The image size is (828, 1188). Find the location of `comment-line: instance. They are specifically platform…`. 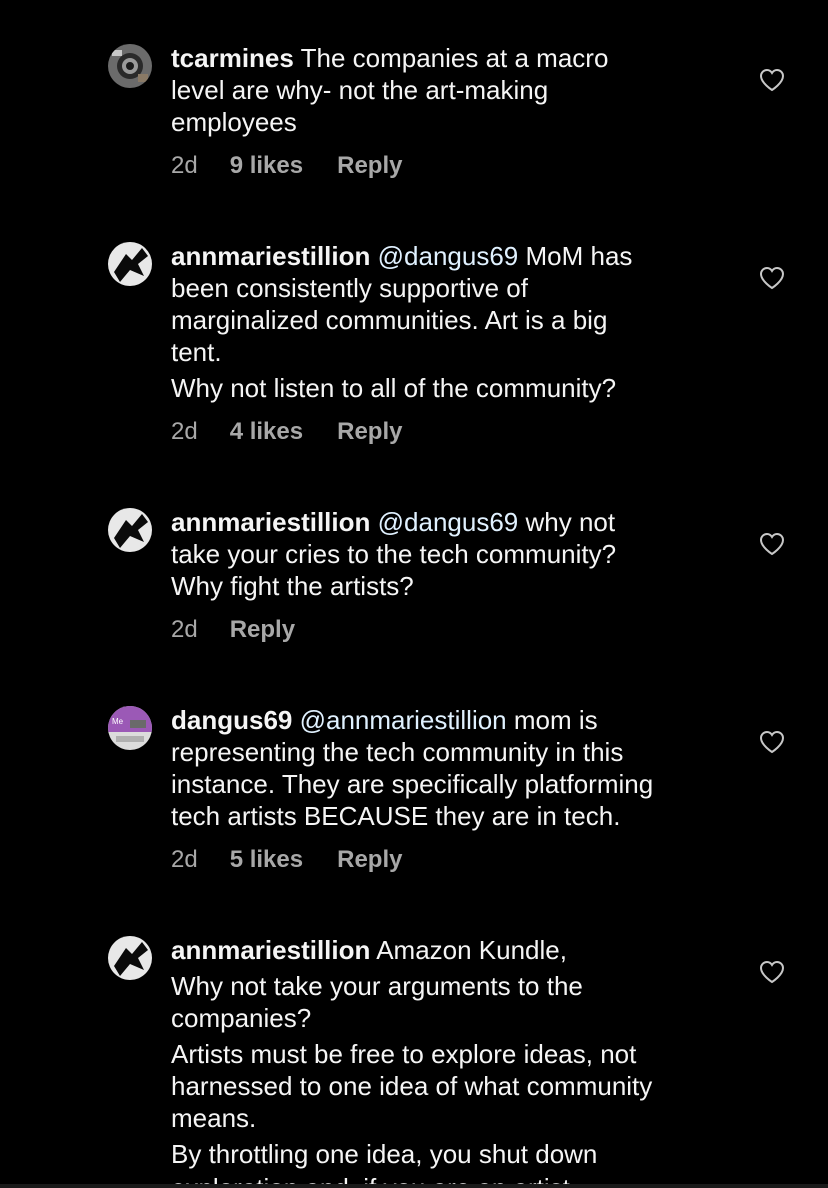

comment-line: instance. They are specifically platform… is located at coordinates (412, 784).